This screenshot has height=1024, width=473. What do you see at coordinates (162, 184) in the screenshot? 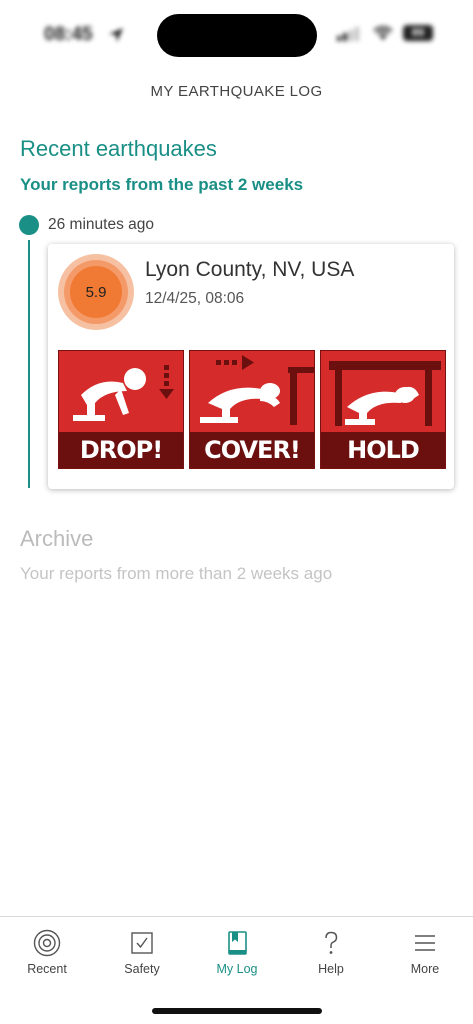
I see `recent-subheading: Your reports from the past 2 weeks` at bounding box center [162, 184].